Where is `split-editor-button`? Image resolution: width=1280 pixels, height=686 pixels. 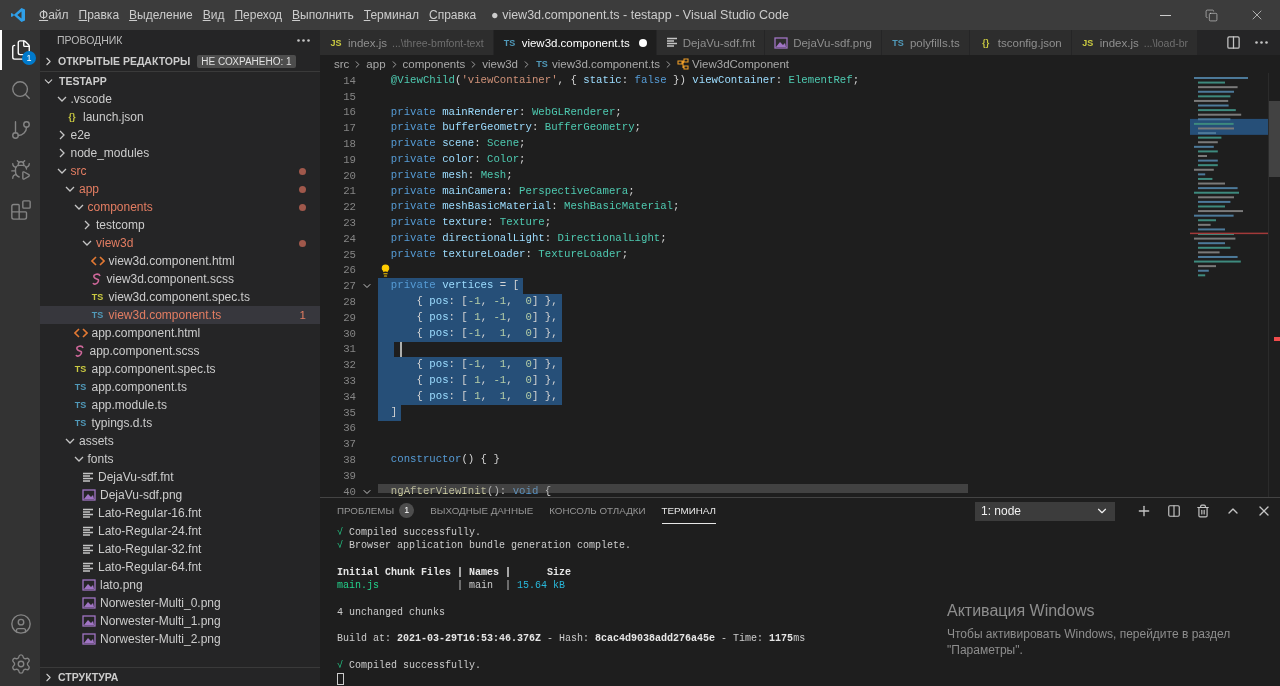
split-editor-button is located at coordinates (1233, 42).